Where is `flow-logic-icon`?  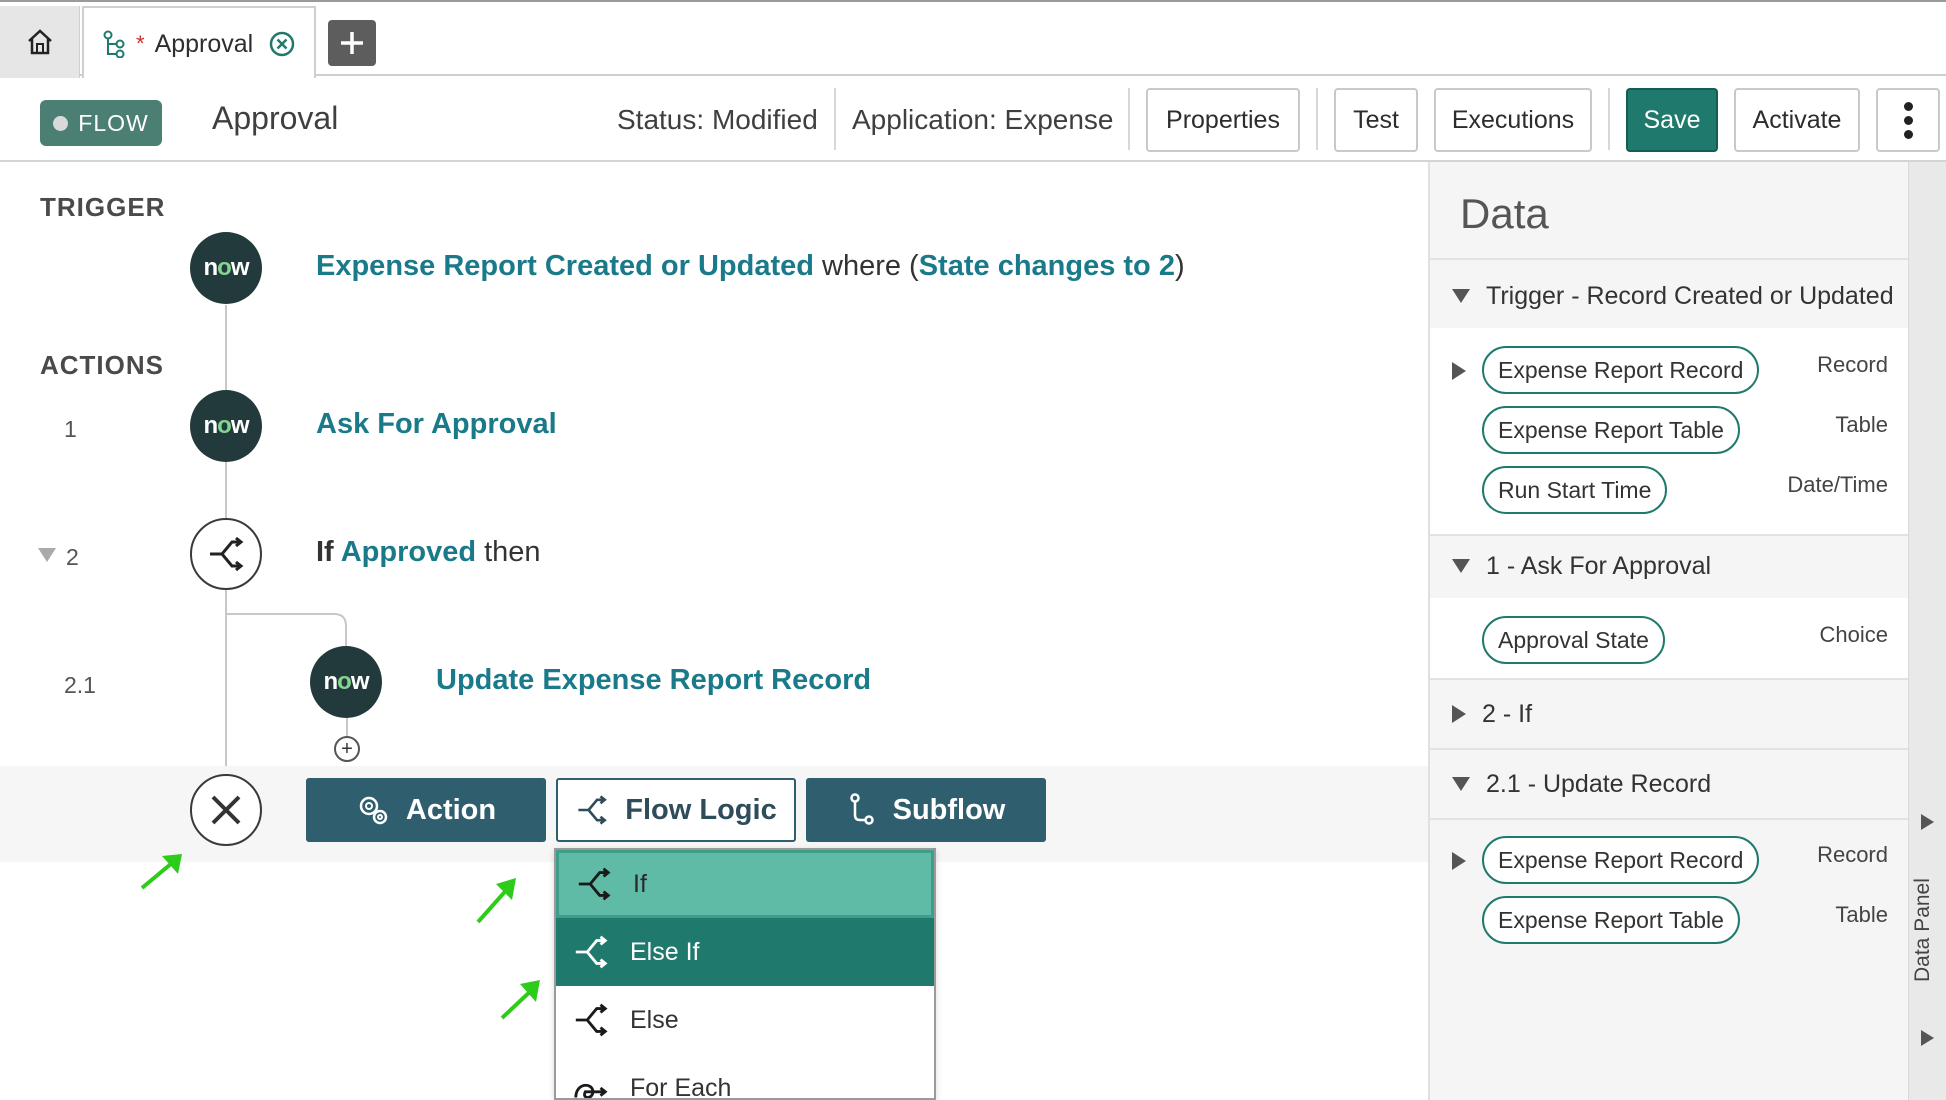
flow-logic-icon is located at coordinates (593, 810).